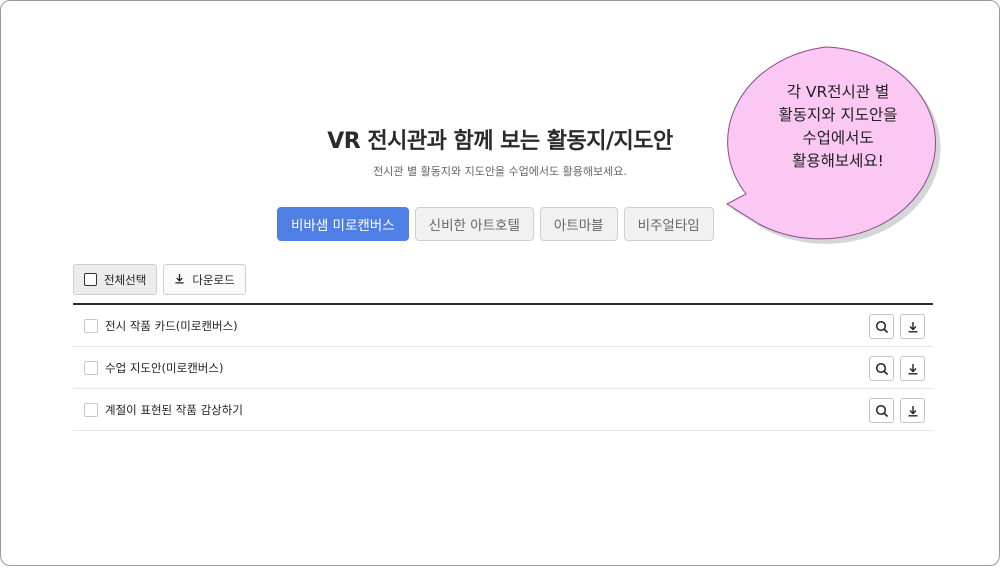 The width and height of the screenshot is (1002, 568). Describe the element at coordinates (164, 367) in the screenshot. I see `item-label: 수업 지도안(미로캔버스)` at that location.